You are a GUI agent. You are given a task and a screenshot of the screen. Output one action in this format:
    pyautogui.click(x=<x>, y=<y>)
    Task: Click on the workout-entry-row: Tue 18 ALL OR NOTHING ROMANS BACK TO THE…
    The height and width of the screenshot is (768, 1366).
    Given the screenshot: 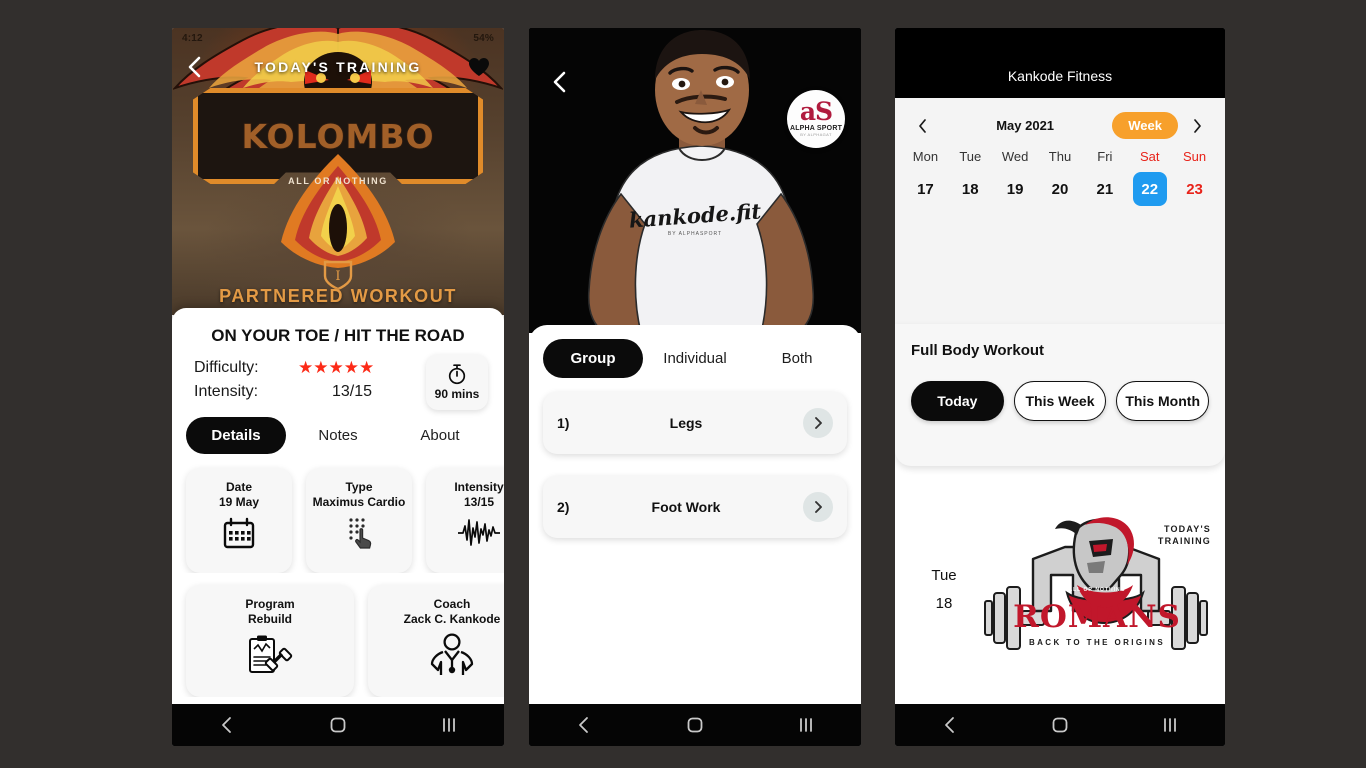 What is the action you would take?
    pyautogui.click(x=1060, y=590)
    